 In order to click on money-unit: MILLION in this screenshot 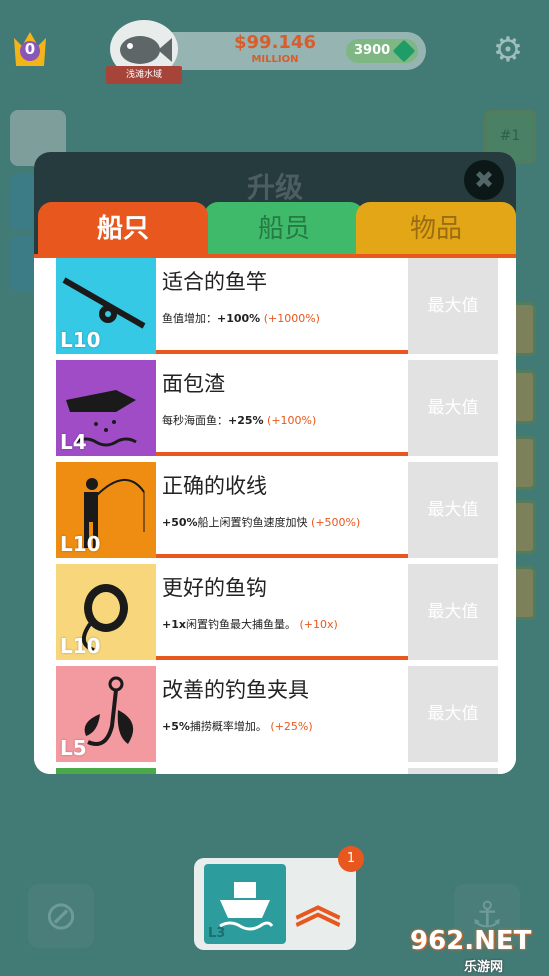, I will do `click(275, 59)`.